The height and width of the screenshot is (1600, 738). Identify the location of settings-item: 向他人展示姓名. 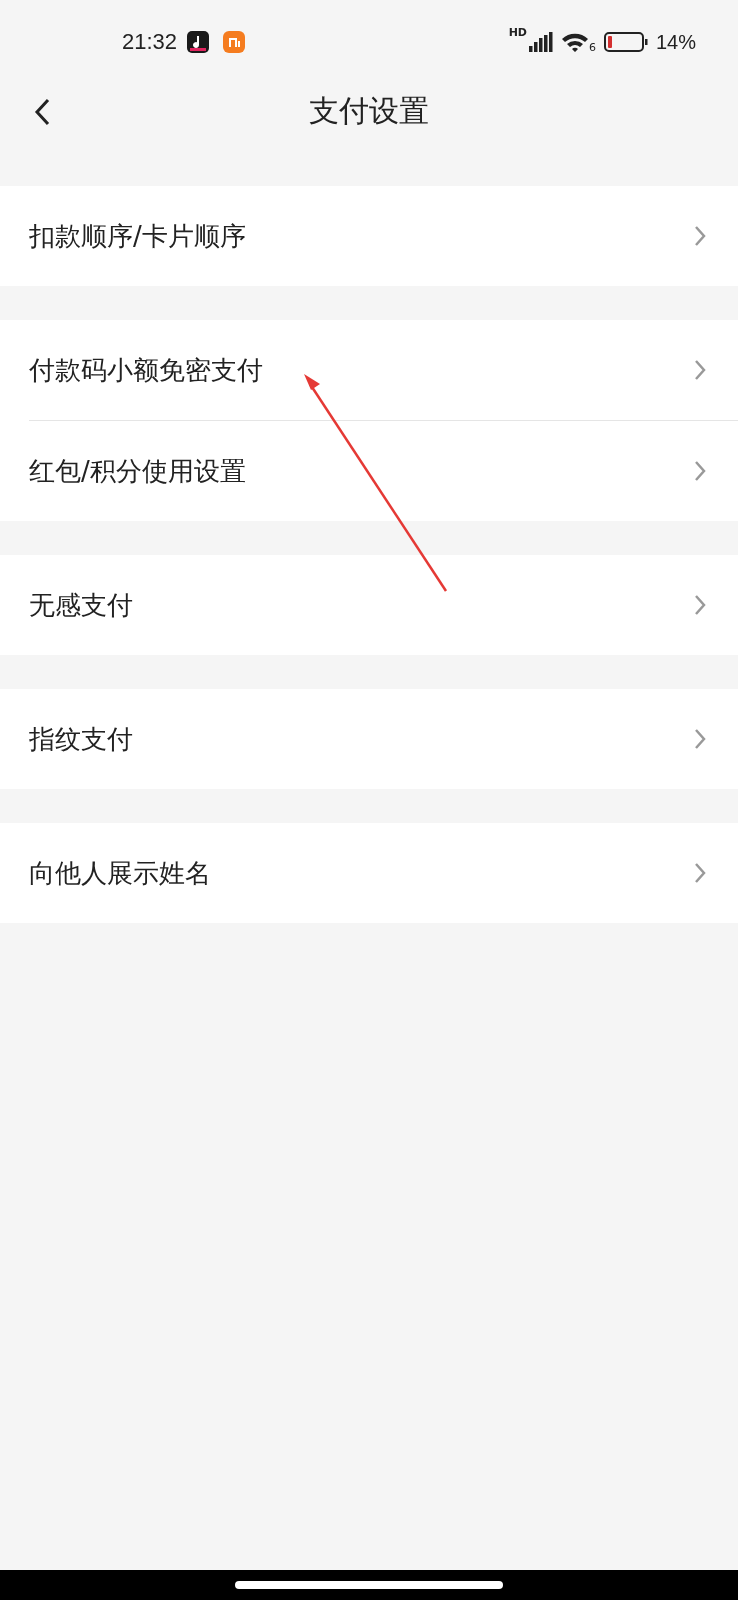
(383, 873).